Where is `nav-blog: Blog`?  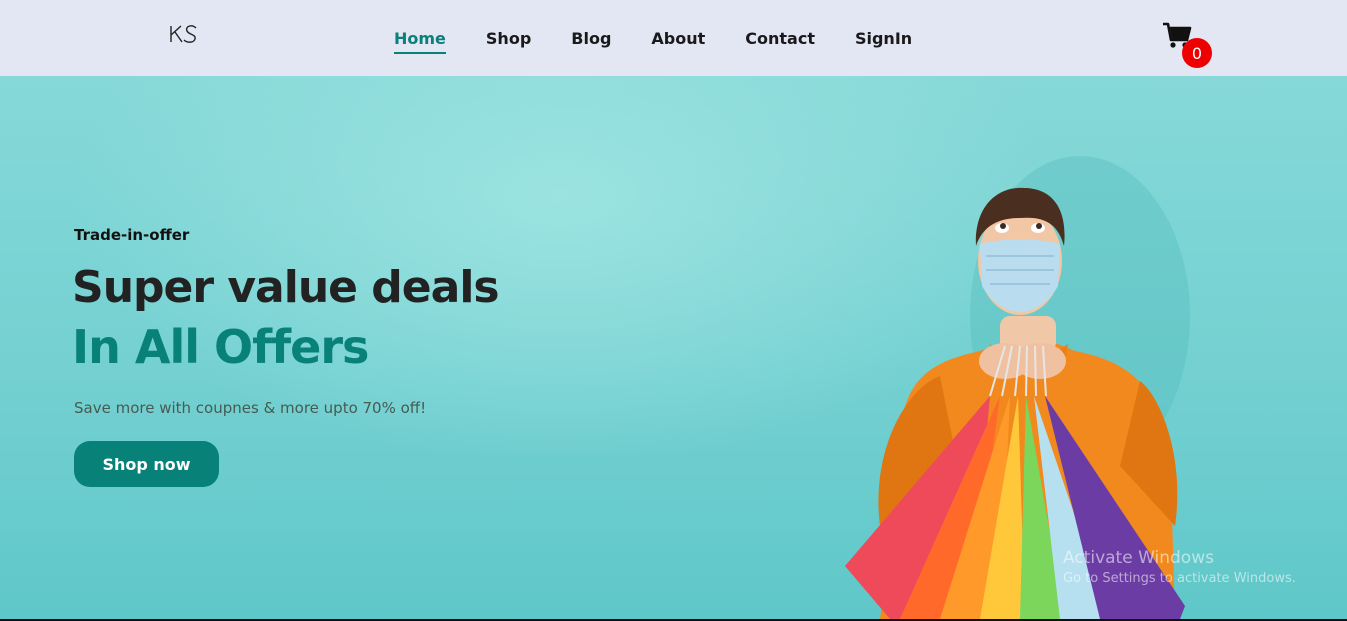
nav-blog: Blog is located at coordinates (591, 38).